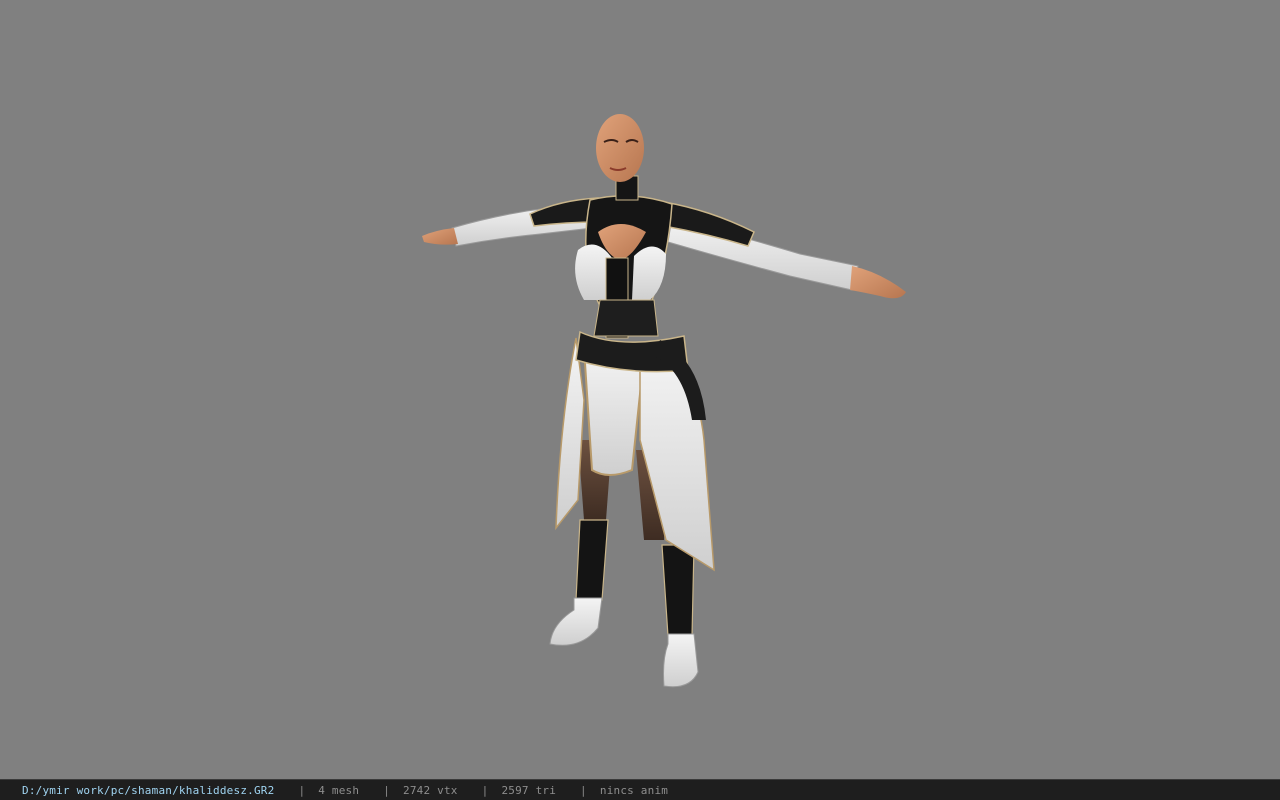  Describe the element at coordinates (620, 157) in the screenshot. I see `head` at that location.